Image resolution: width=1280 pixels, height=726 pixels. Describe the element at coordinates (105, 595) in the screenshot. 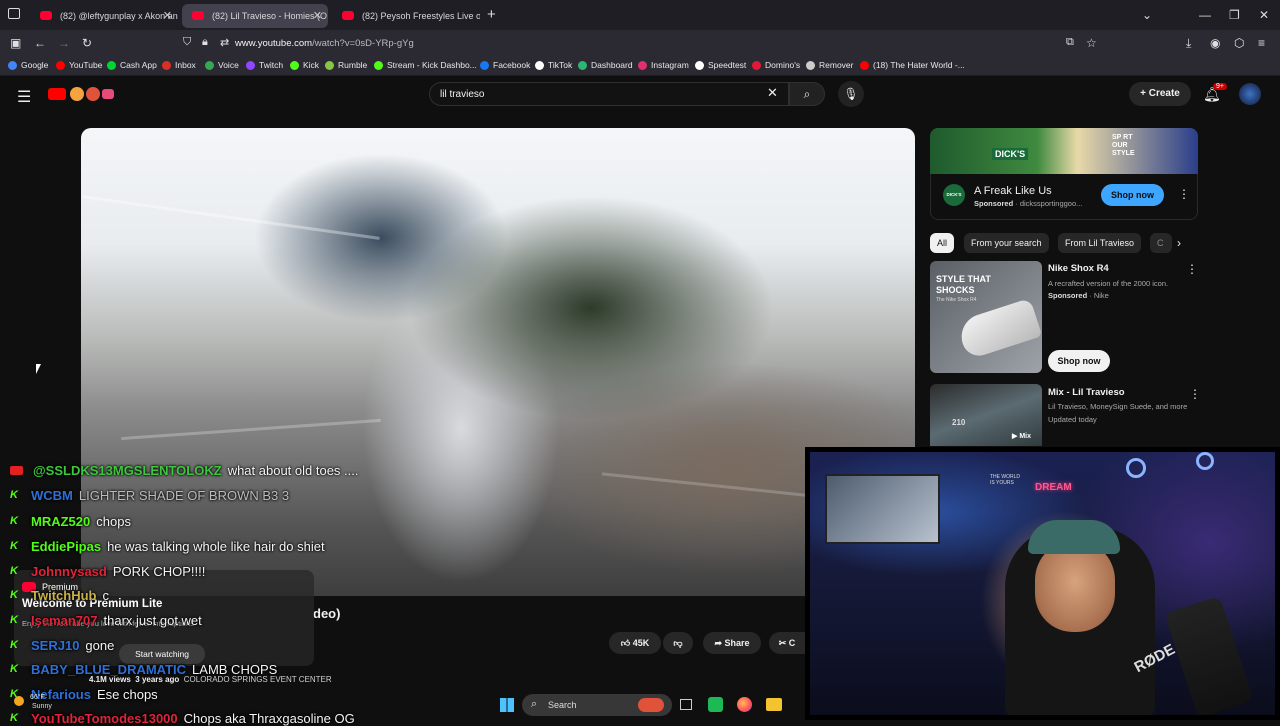

I see `chat-text: c` at that location.